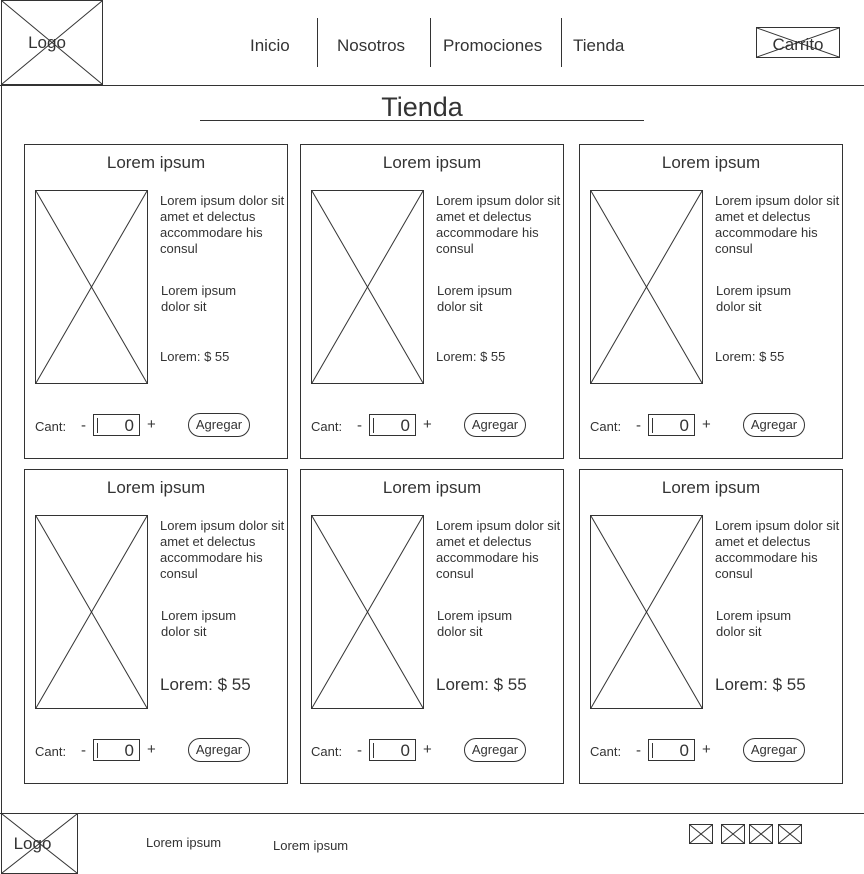 This screenshot has width=864, height=874. I want to click on header-logo: Logo, so click(52, 42).